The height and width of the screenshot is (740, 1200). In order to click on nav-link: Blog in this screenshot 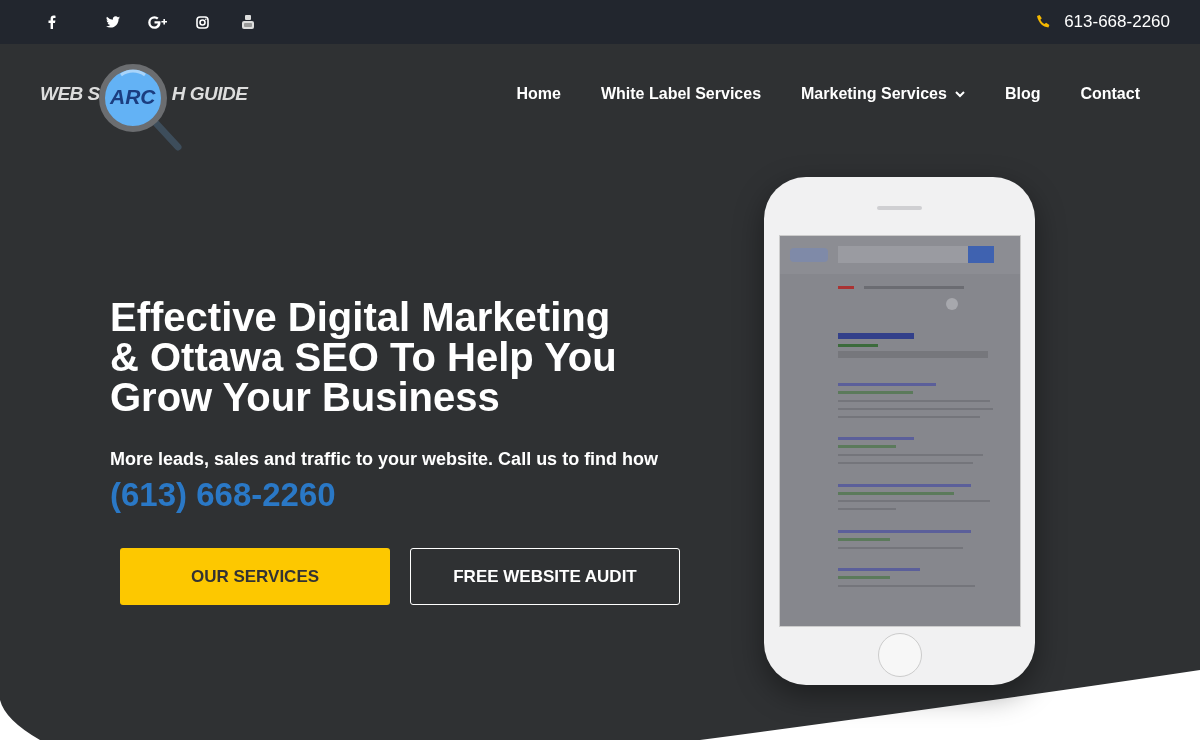, I will do `click(1022, 94)`.